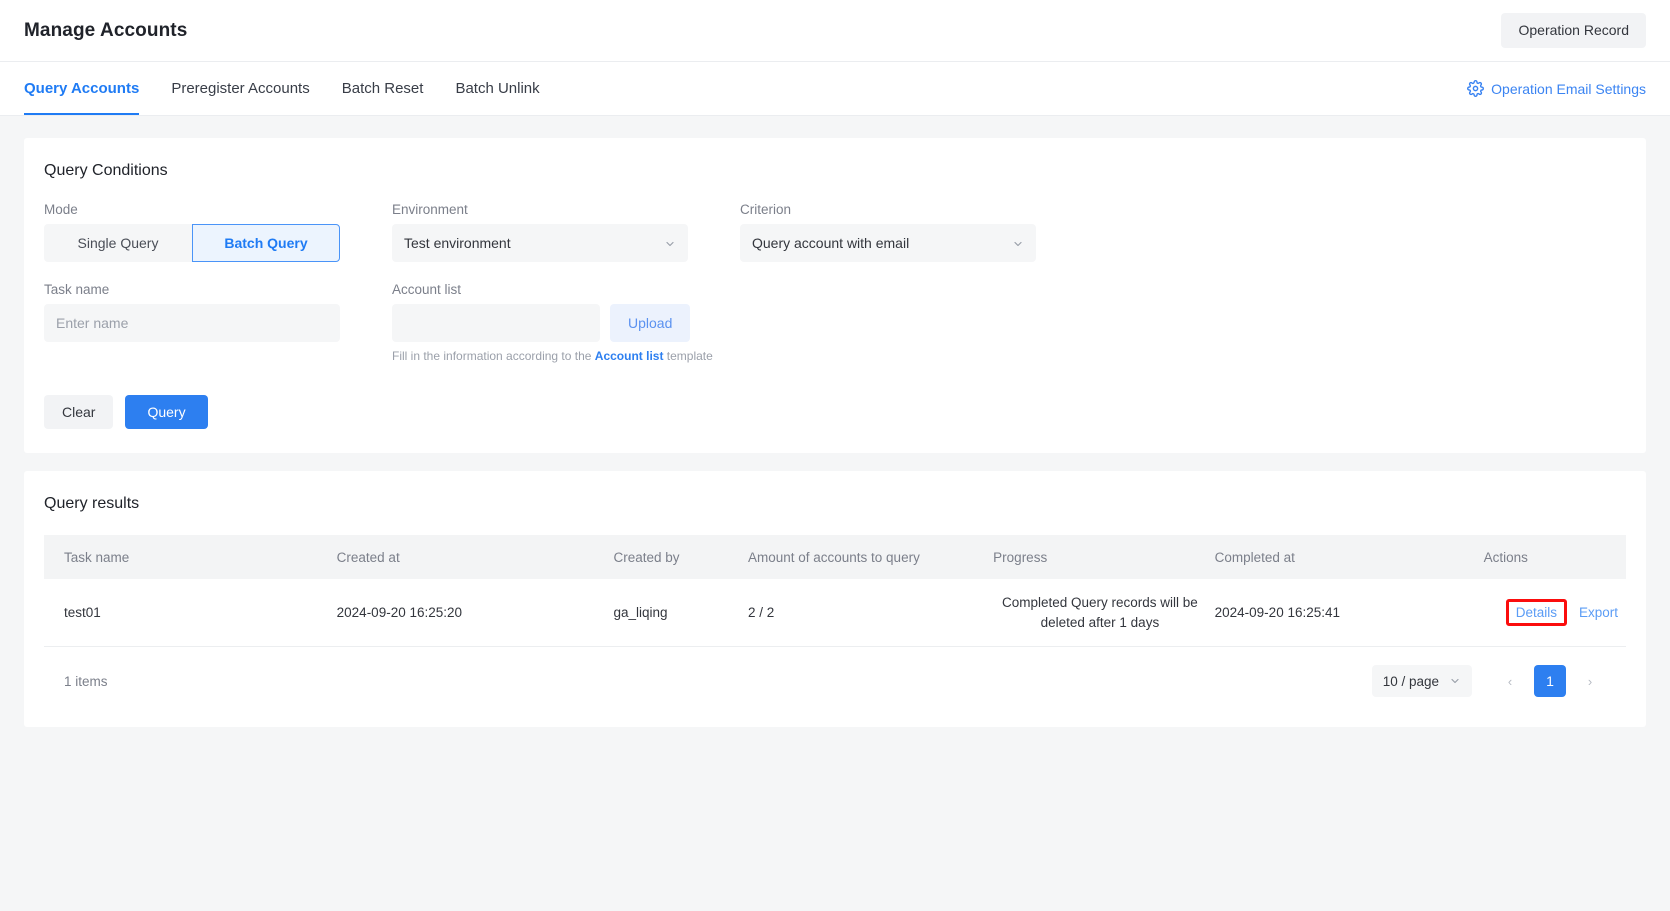 The image size is (1670, 911). What do you see at coordinates (89, 88) in the screenshot?
I see `tab-query-accounts: Query Accounts` at bounding box center [89, 88].